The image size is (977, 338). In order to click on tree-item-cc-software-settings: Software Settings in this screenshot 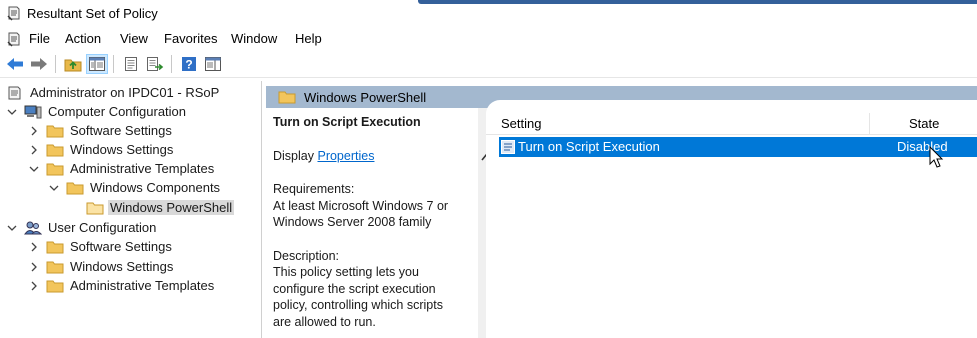, I will do `click(101, 130)`.